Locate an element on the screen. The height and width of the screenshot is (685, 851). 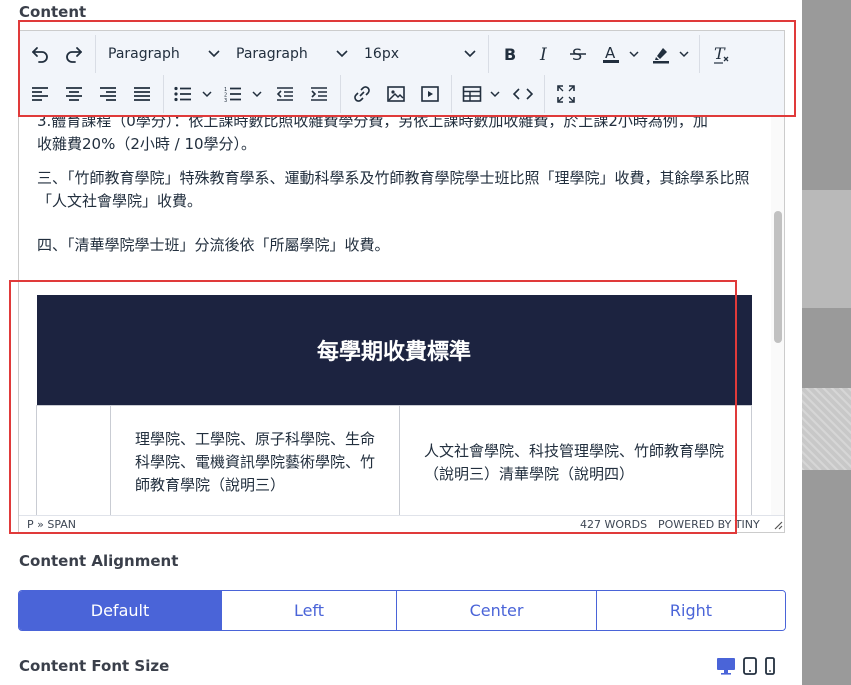
numbered-list-button: 123 is located at coordinates (243, 94).